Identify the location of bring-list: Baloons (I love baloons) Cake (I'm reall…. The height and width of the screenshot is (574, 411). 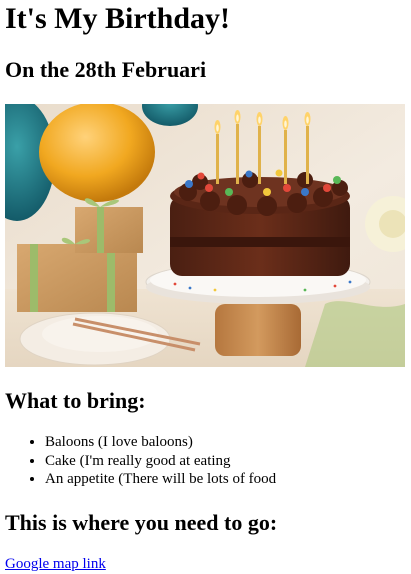
(140, 461).